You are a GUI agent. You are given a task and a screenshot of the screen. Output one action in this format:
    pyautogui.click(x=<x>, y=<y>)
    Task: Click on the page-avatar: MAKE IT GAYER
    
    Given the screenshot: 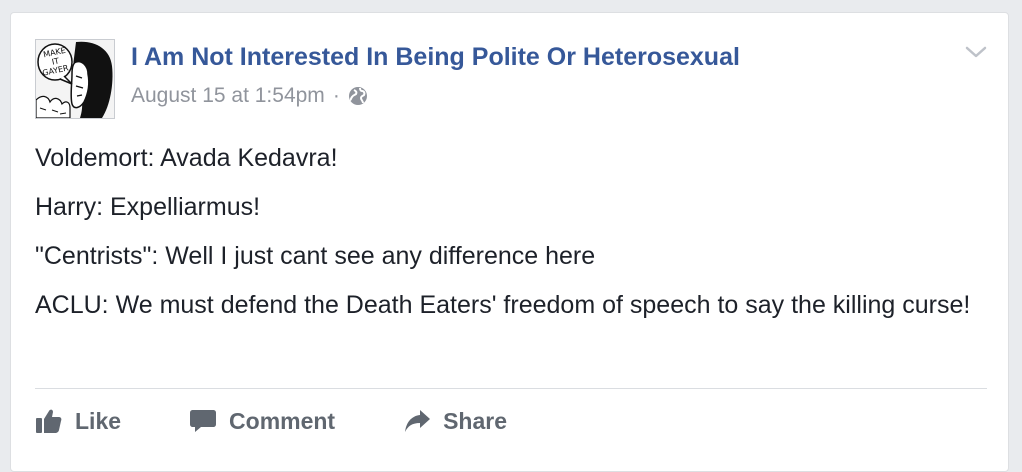 What is the action you would take?
    pyautogui.click(x=75, y=79)
    